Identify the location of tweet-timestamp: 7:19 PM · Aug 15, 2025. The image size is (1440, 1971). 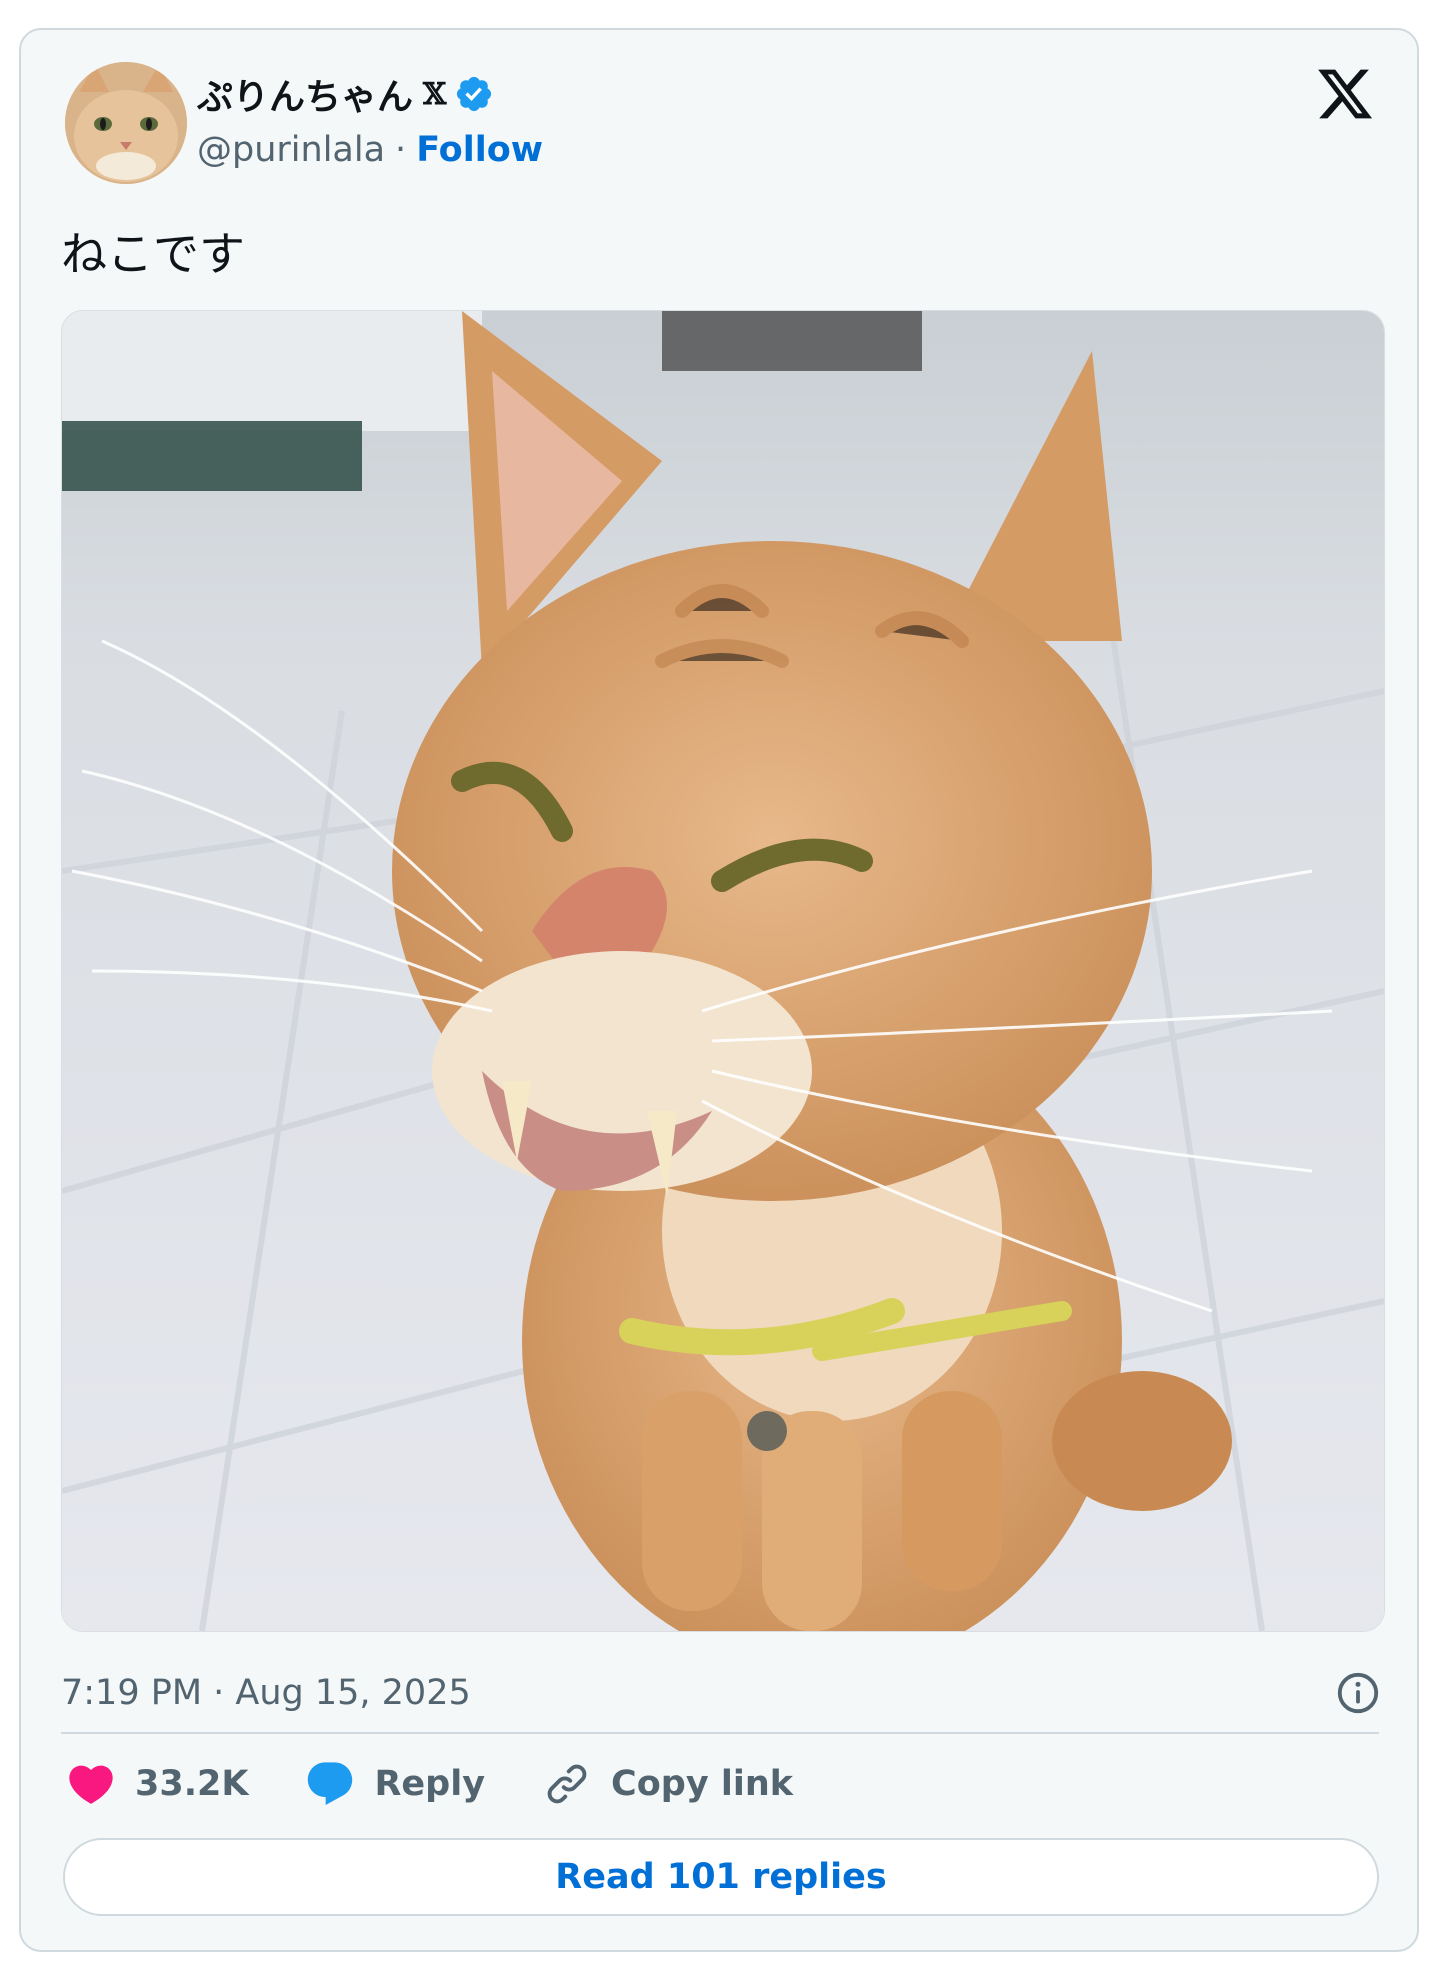
(266, 1693).